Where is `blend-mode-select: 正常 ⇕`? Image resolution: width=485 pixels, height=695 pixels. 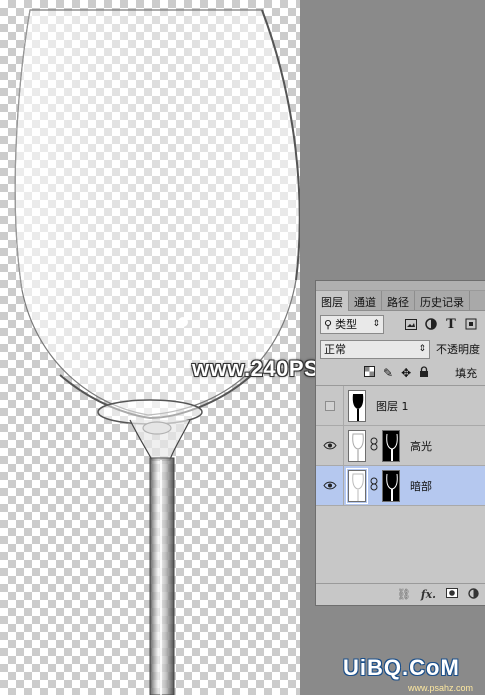
blend-mode-select: 正常 ⇕ is located at coordinates (375, 349).